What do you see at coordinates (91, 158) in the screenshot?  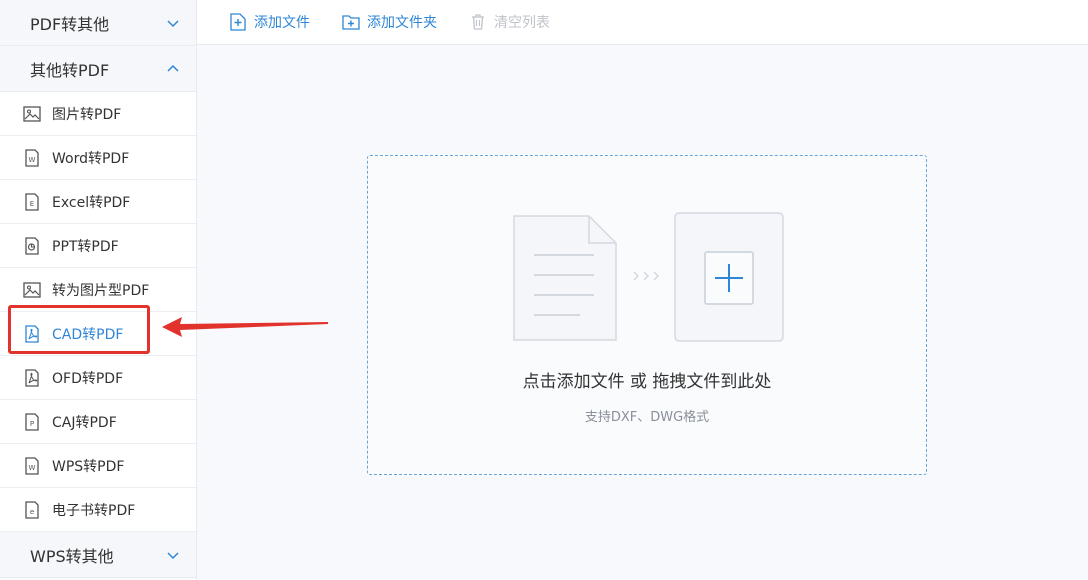 I see `sidebar-item-label: Word转PDF` at bounding box center [91, 158].